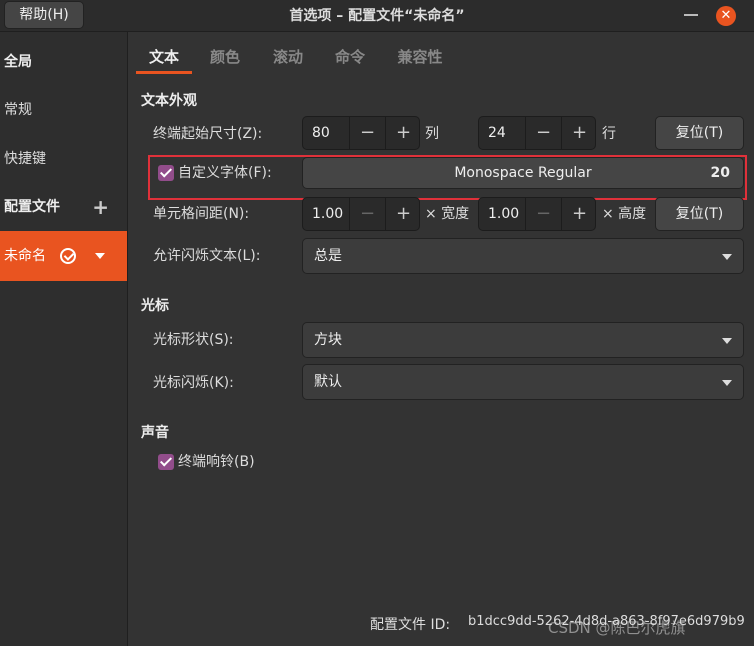 The width and height of the screenshot is (754, 646). What do you see at coordinates (328, 382) in the screenshot?
I see `cursor-blink-value: 默认` at bounding box center [328, 382].